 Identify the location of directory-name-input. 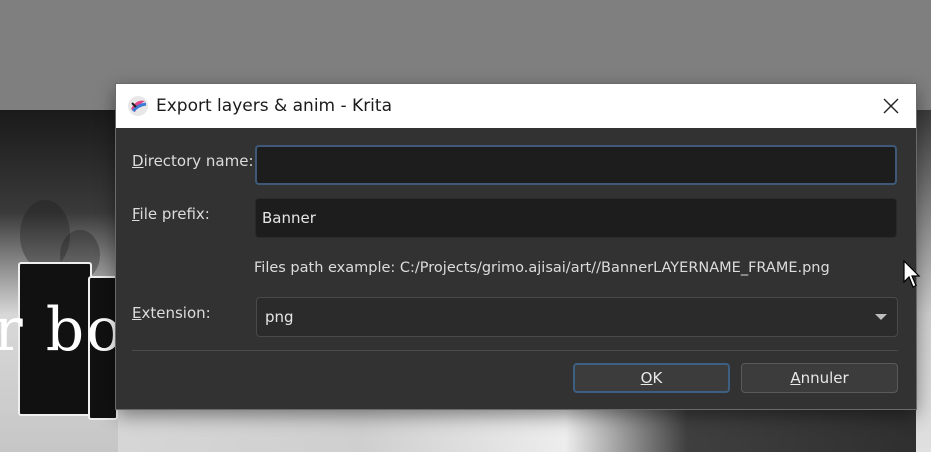
(576, 165).